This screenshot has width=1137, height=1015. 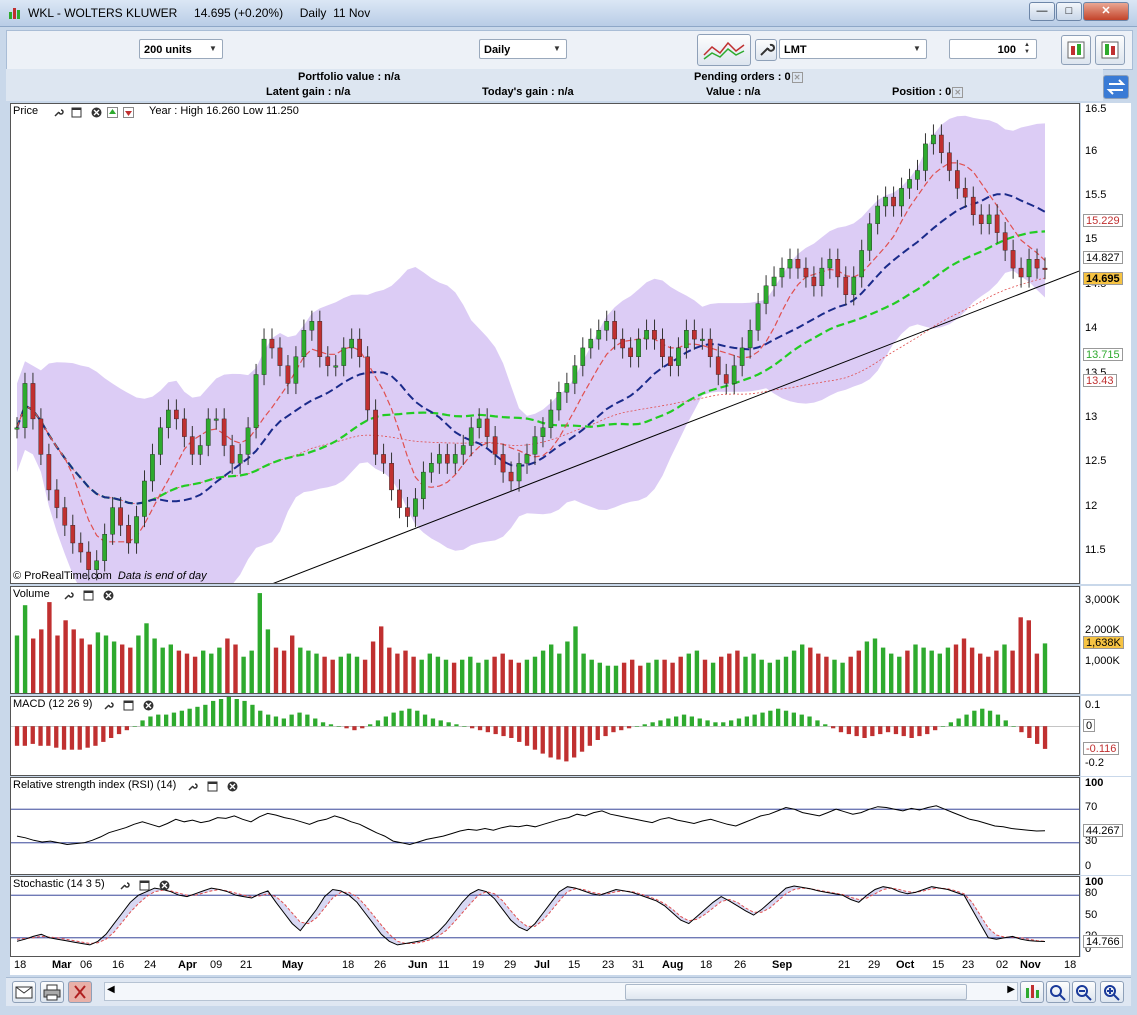 What do you see at coordinates (1091, 328) in the screenshot?
I see `y-tick-label: 14` at bounding box center [1091, 328].